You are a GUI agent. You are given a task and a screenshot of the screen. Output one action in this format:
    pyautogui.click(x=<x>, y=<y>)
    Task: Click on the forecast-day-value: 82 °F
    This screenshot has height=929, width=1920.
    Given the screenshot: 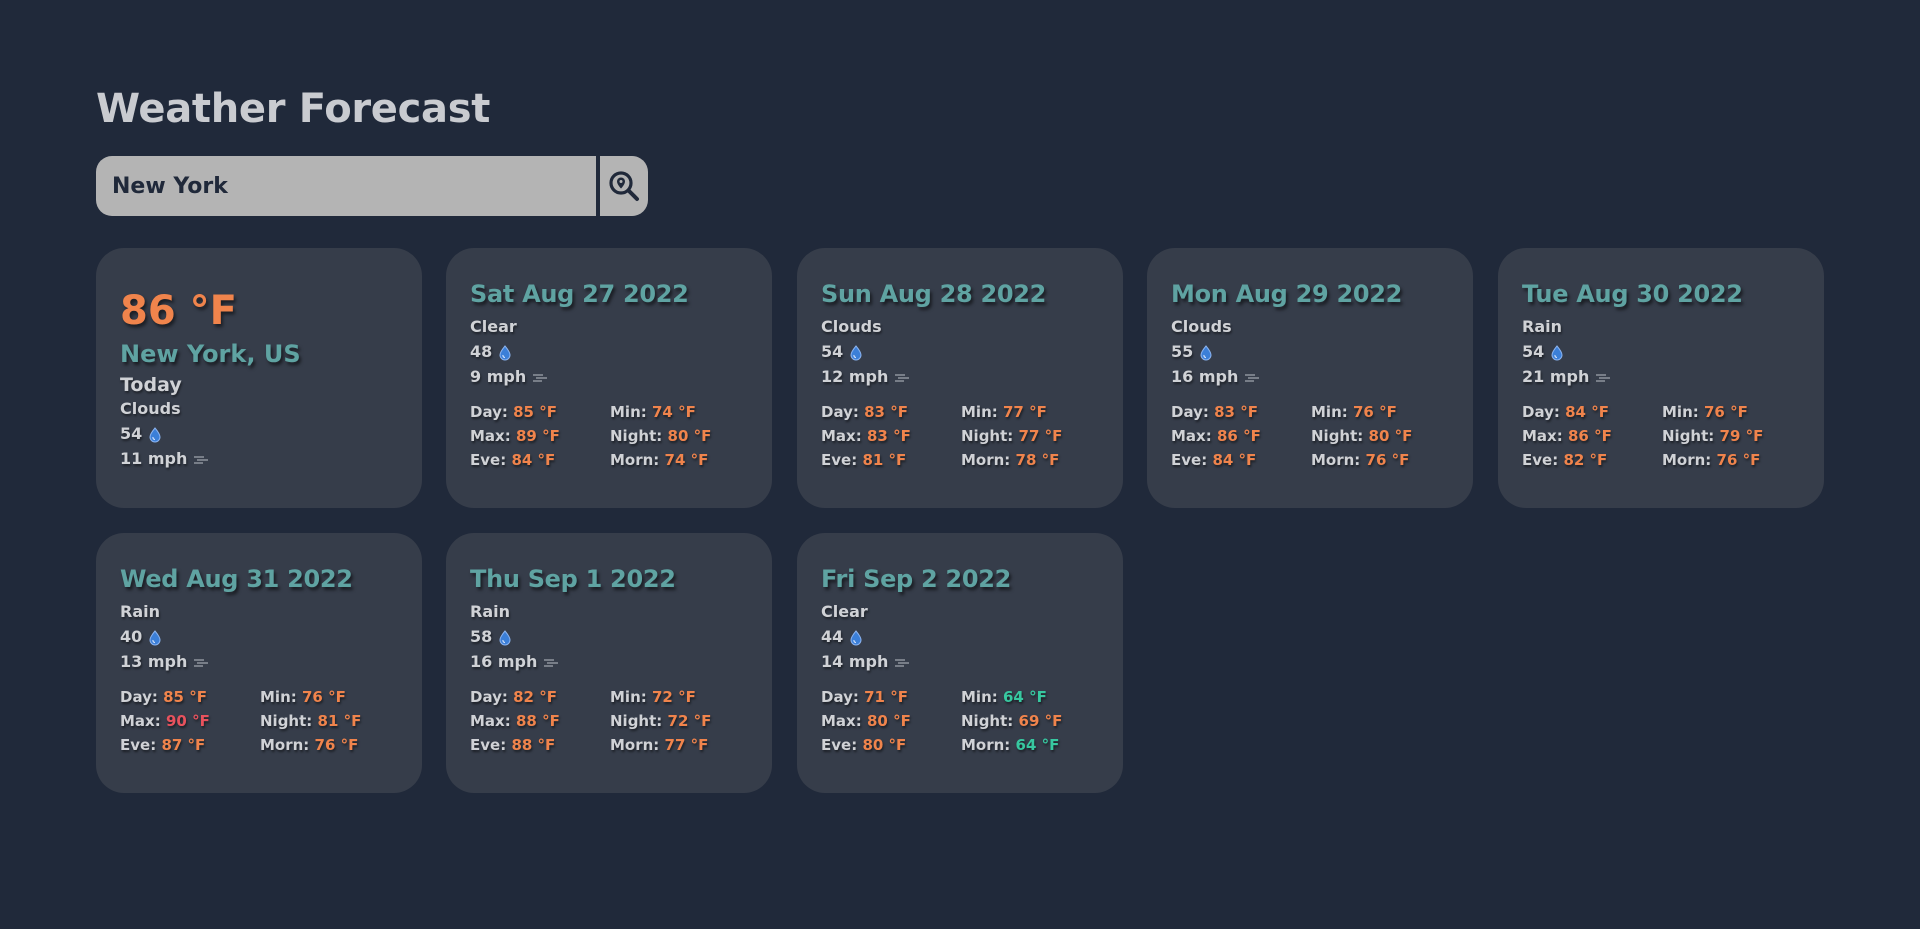 What is the action you would take?
    pyautogui.click(x=535, y=697)
    